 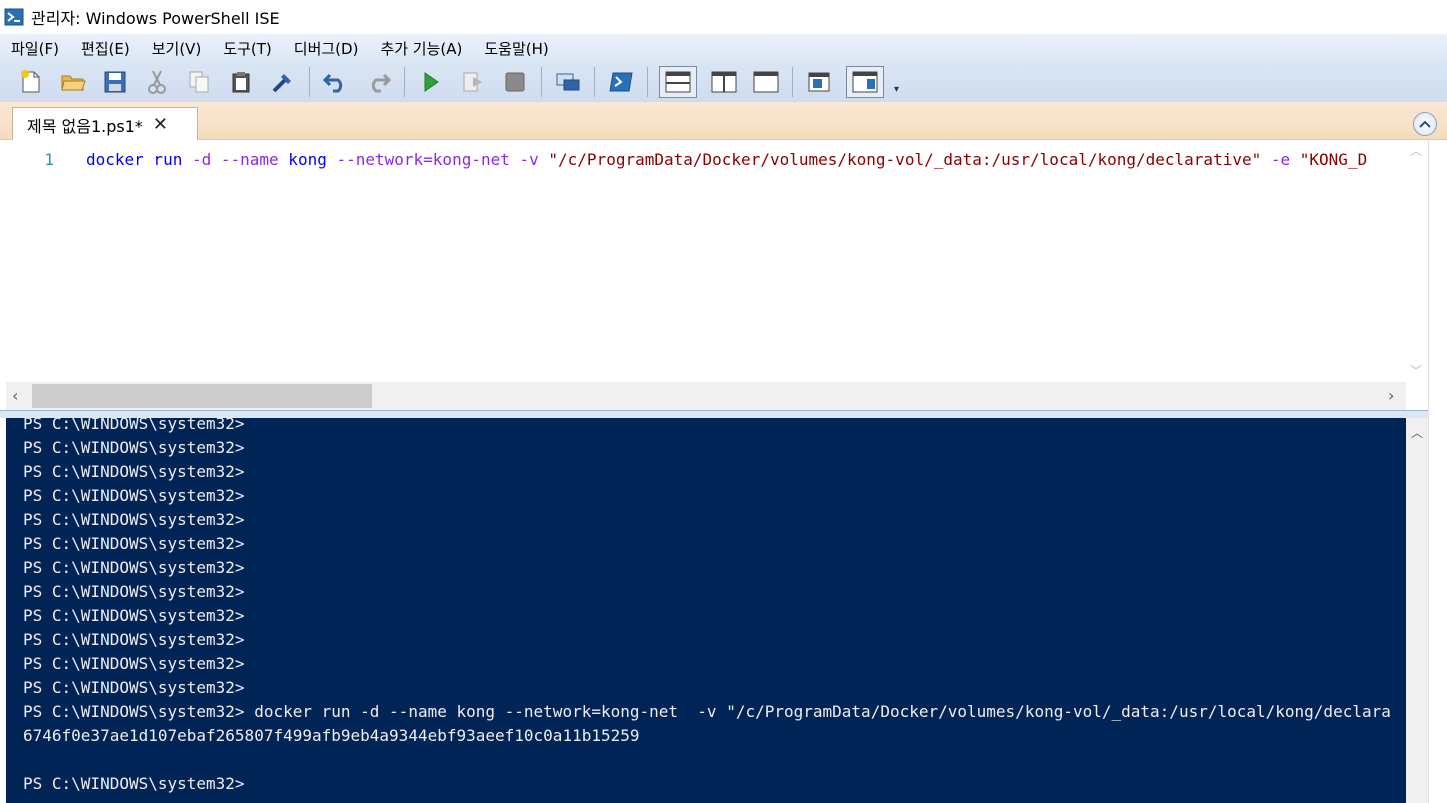 I want to click on editor-horizontal-scrollbar: ‹ ›, so click(x=706, y=396).